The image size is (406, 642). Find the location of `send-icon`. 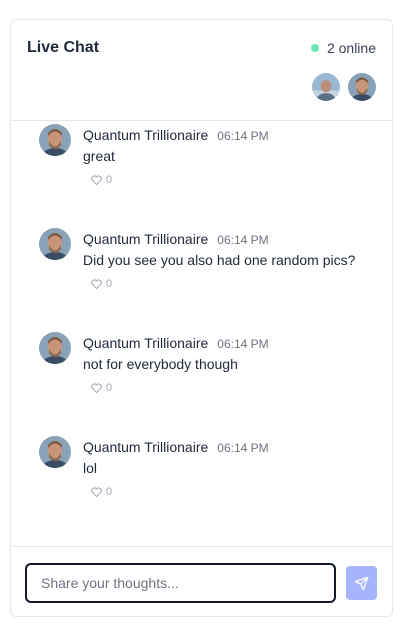

send-icon is located at coordinates (361, 583).